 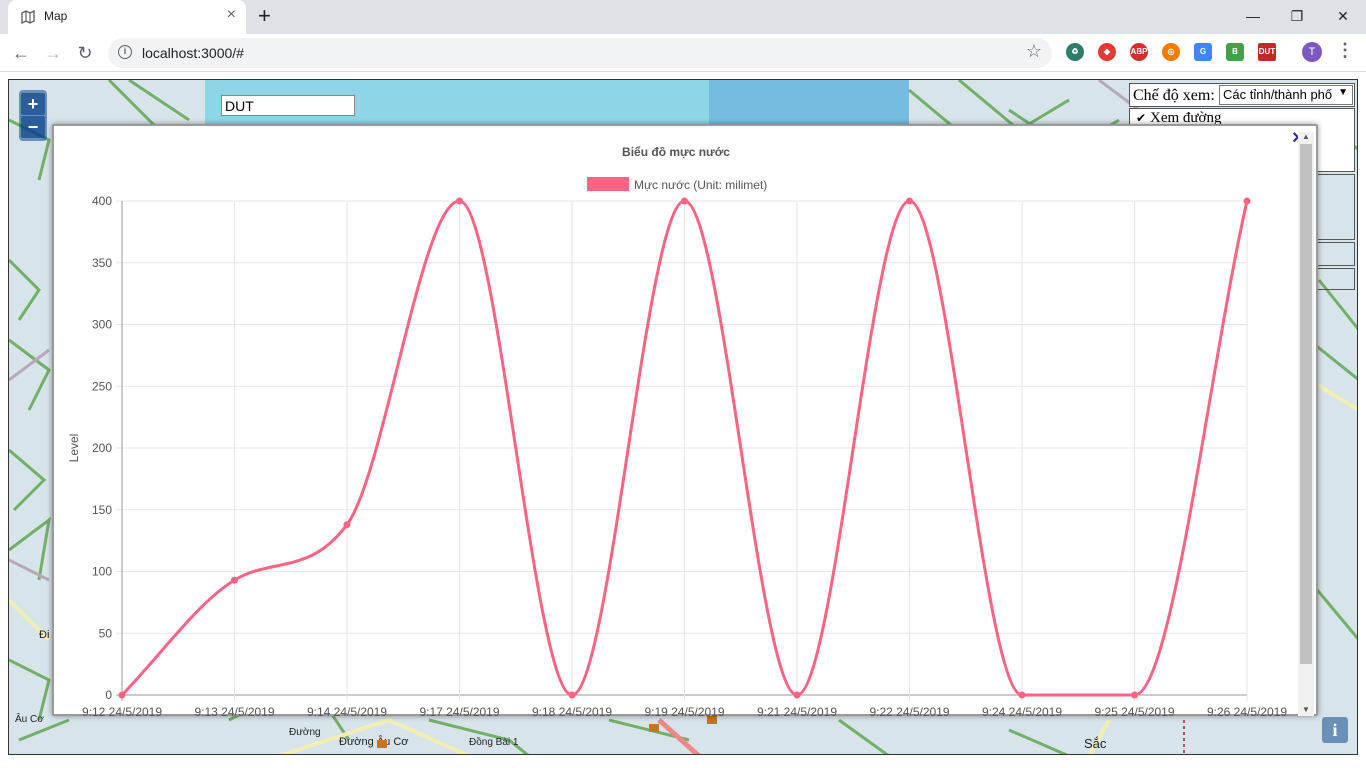 I want to click on reload-icon: ↻, so click(x=85, y=53).